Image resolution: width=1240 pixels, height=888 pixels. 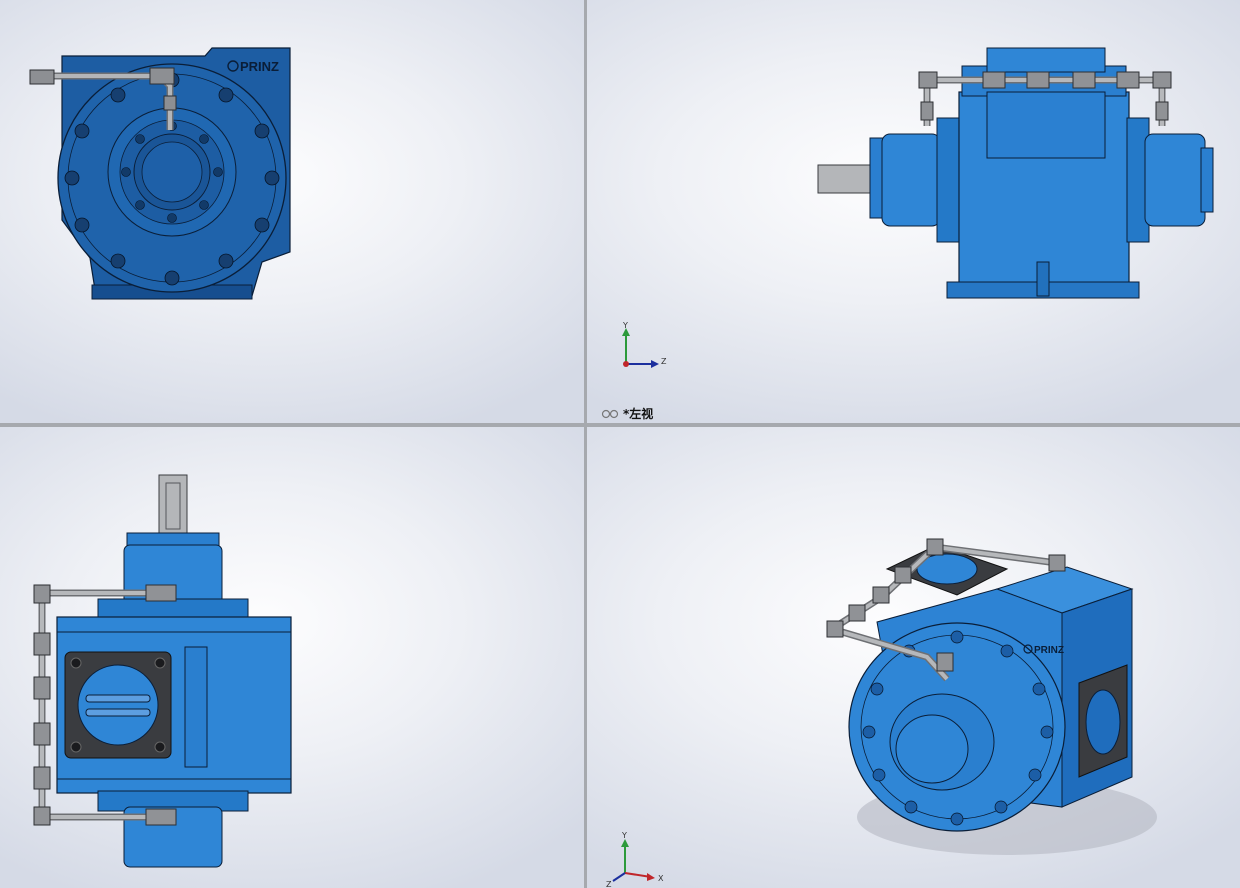 I want to click on orientation-triad-top-right: Y Z, so click(x=644, y=345).